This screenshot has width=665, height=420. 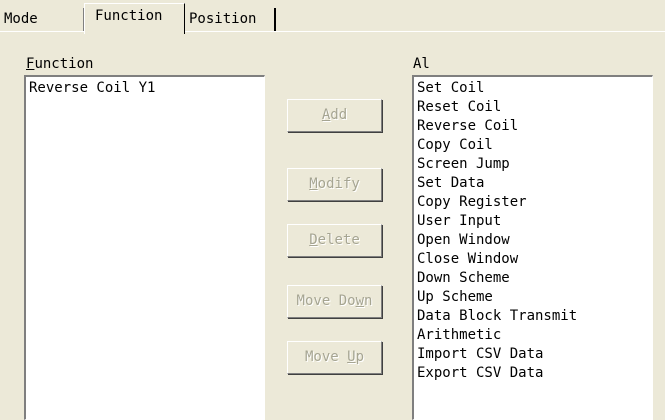 What do you see at coordinates (534, 107) in the screenshot?
I see `all-list-item-reset-coil: Reset Coil` at bounding box center [534, 107].